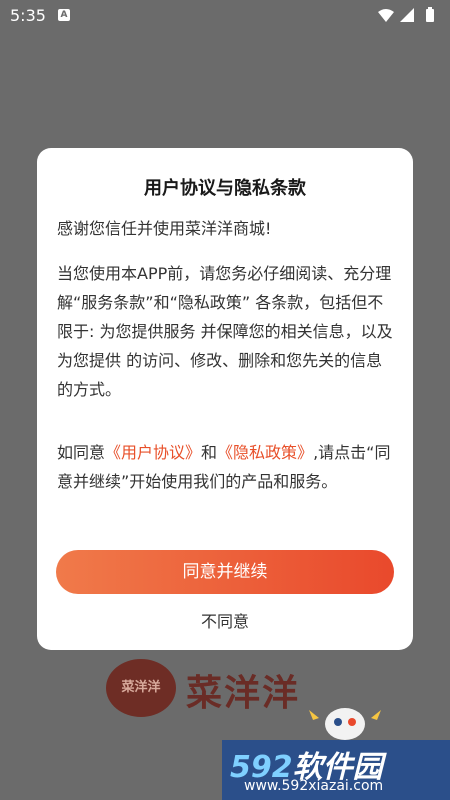 The image size is (450, 800). What do you see at coordinates (81, 452) in the screenshot?
I see `consent-prefix: 如同意` at bounding box center [81, 452].